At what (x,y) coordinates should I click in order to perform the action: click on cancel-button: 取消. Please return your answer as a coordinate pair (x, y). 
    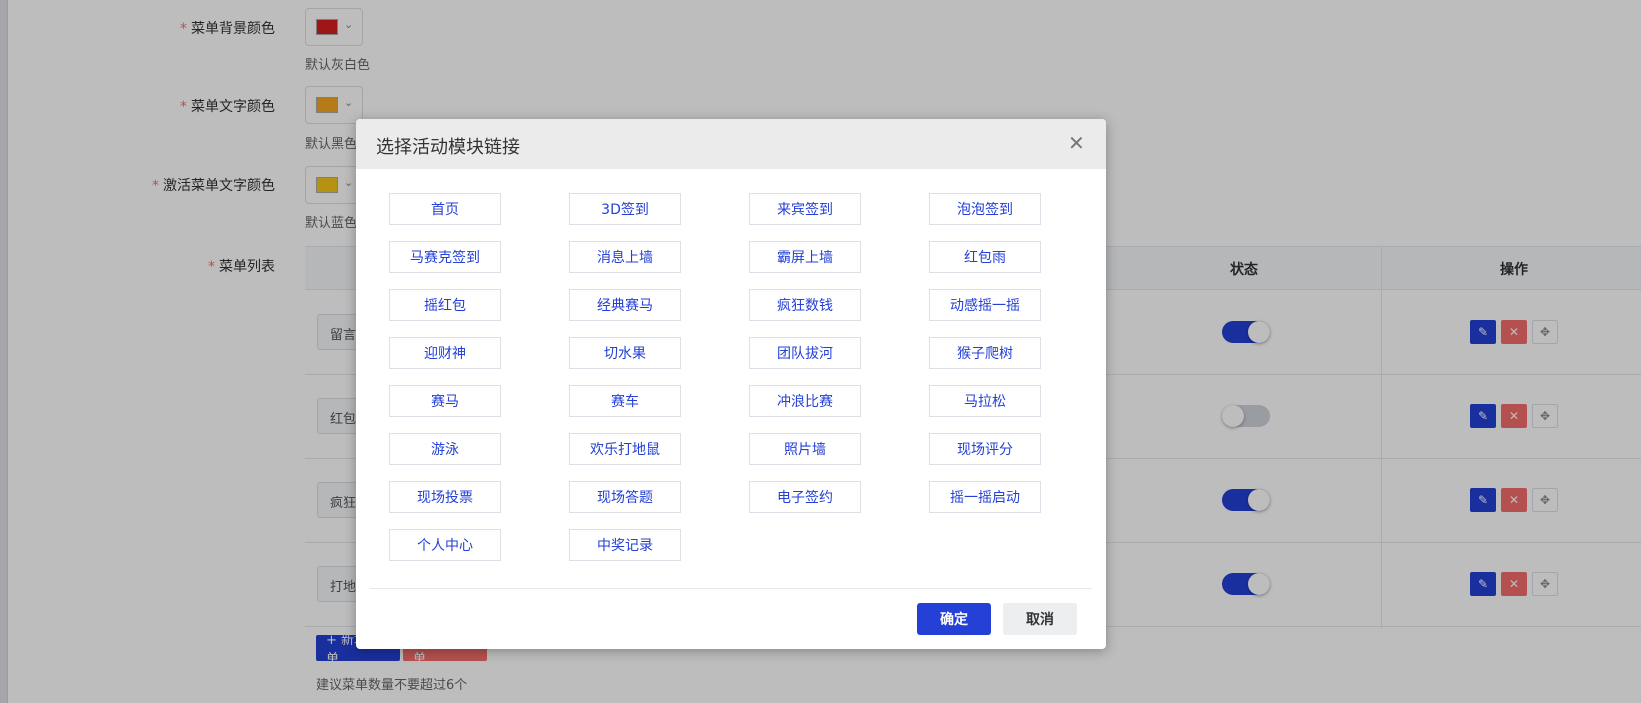
    Looking at the image, I should click on (1040, 619).